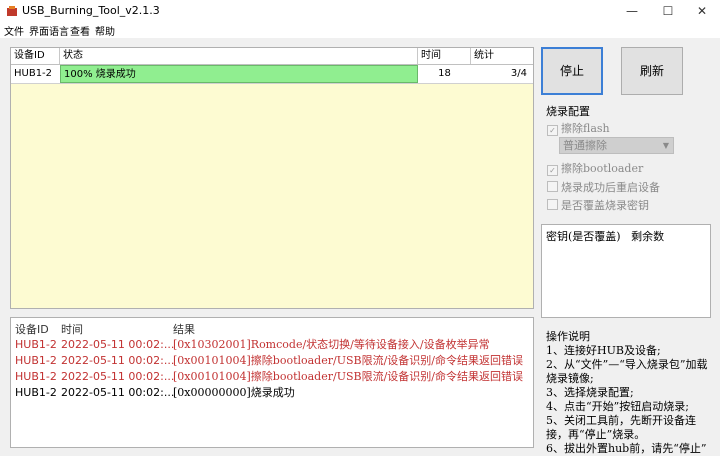 The image size is (720, 456). What do you see at coordinates (33, 73) in the screenshot?
I see `device-id: HUB1-2` at bounding box center [33, 73].